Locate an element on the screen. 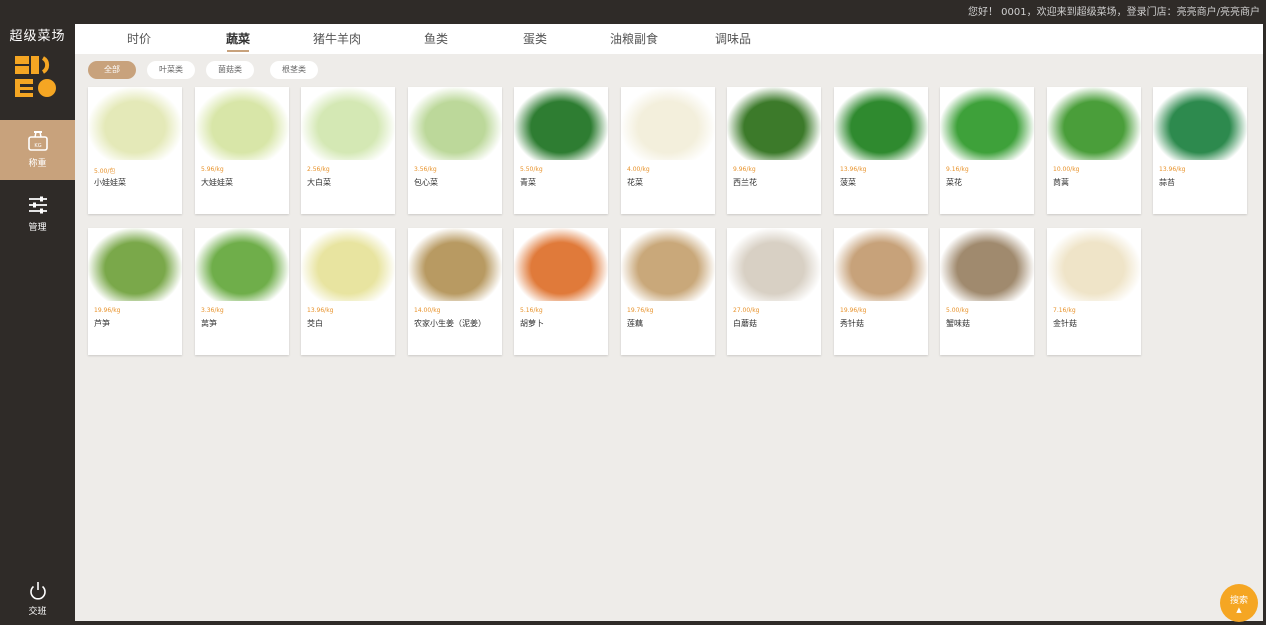 This screenshot has height=625, width=1266. nav-weigh-label: 称重 is located at coordinates (37, 164).